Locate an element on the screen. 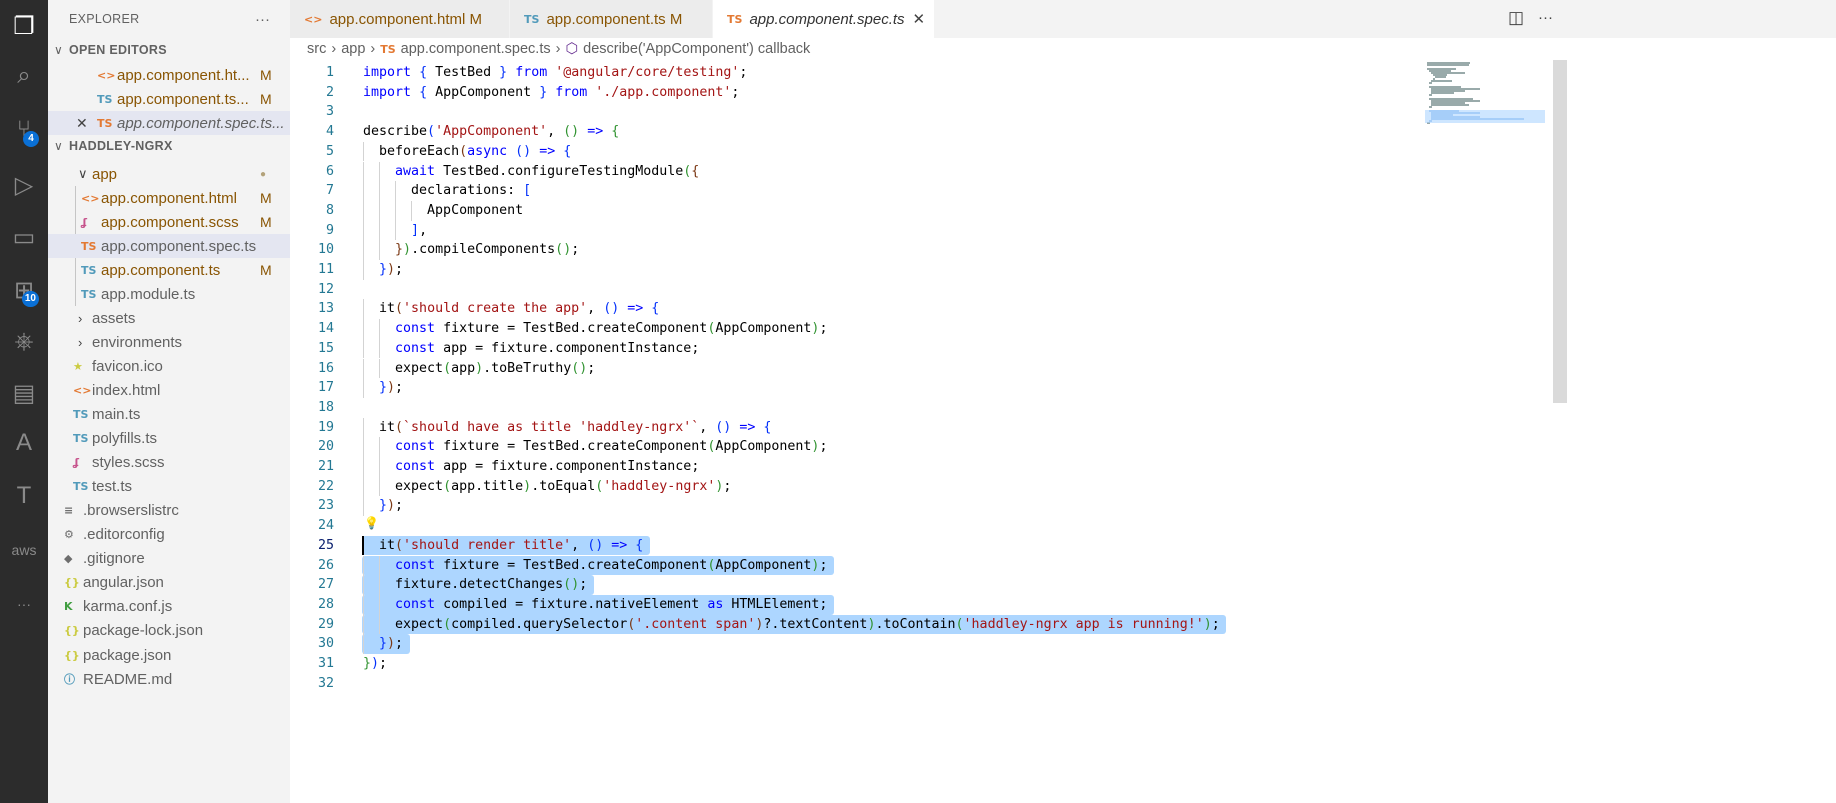 Image resolution: width=1836 pixels, height=803 pixels. run-debug-icon: ▷ is located at coordinates (24, 185).